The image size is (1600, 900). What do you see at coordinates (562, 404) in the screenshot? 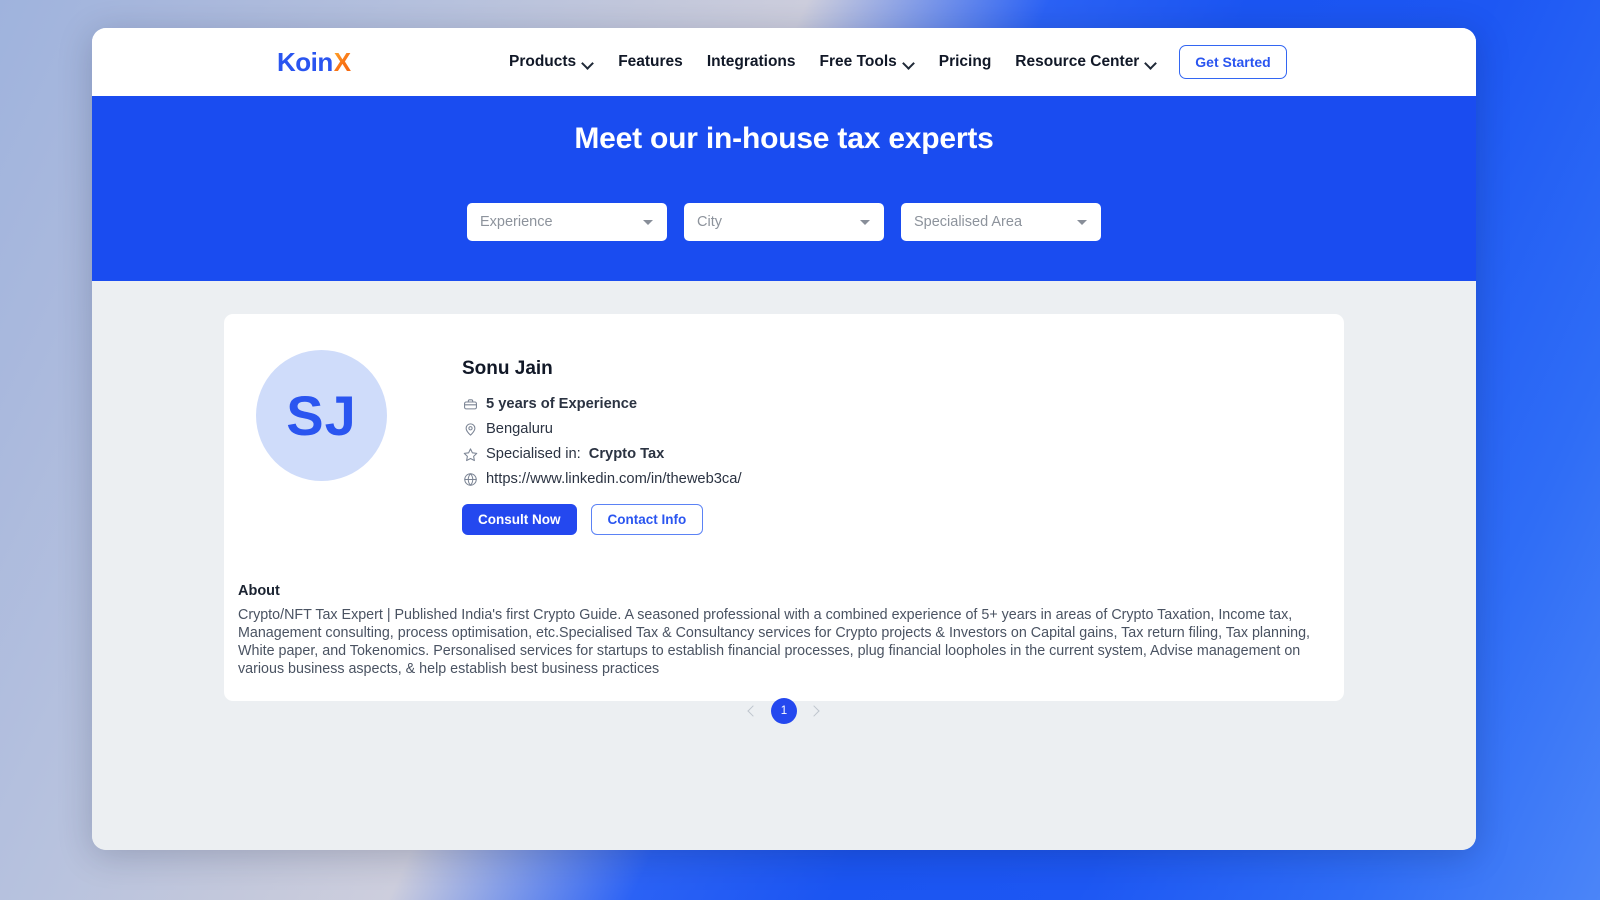
I see `experience-text: 5 years of Experience` at bounding box center [562, 404].